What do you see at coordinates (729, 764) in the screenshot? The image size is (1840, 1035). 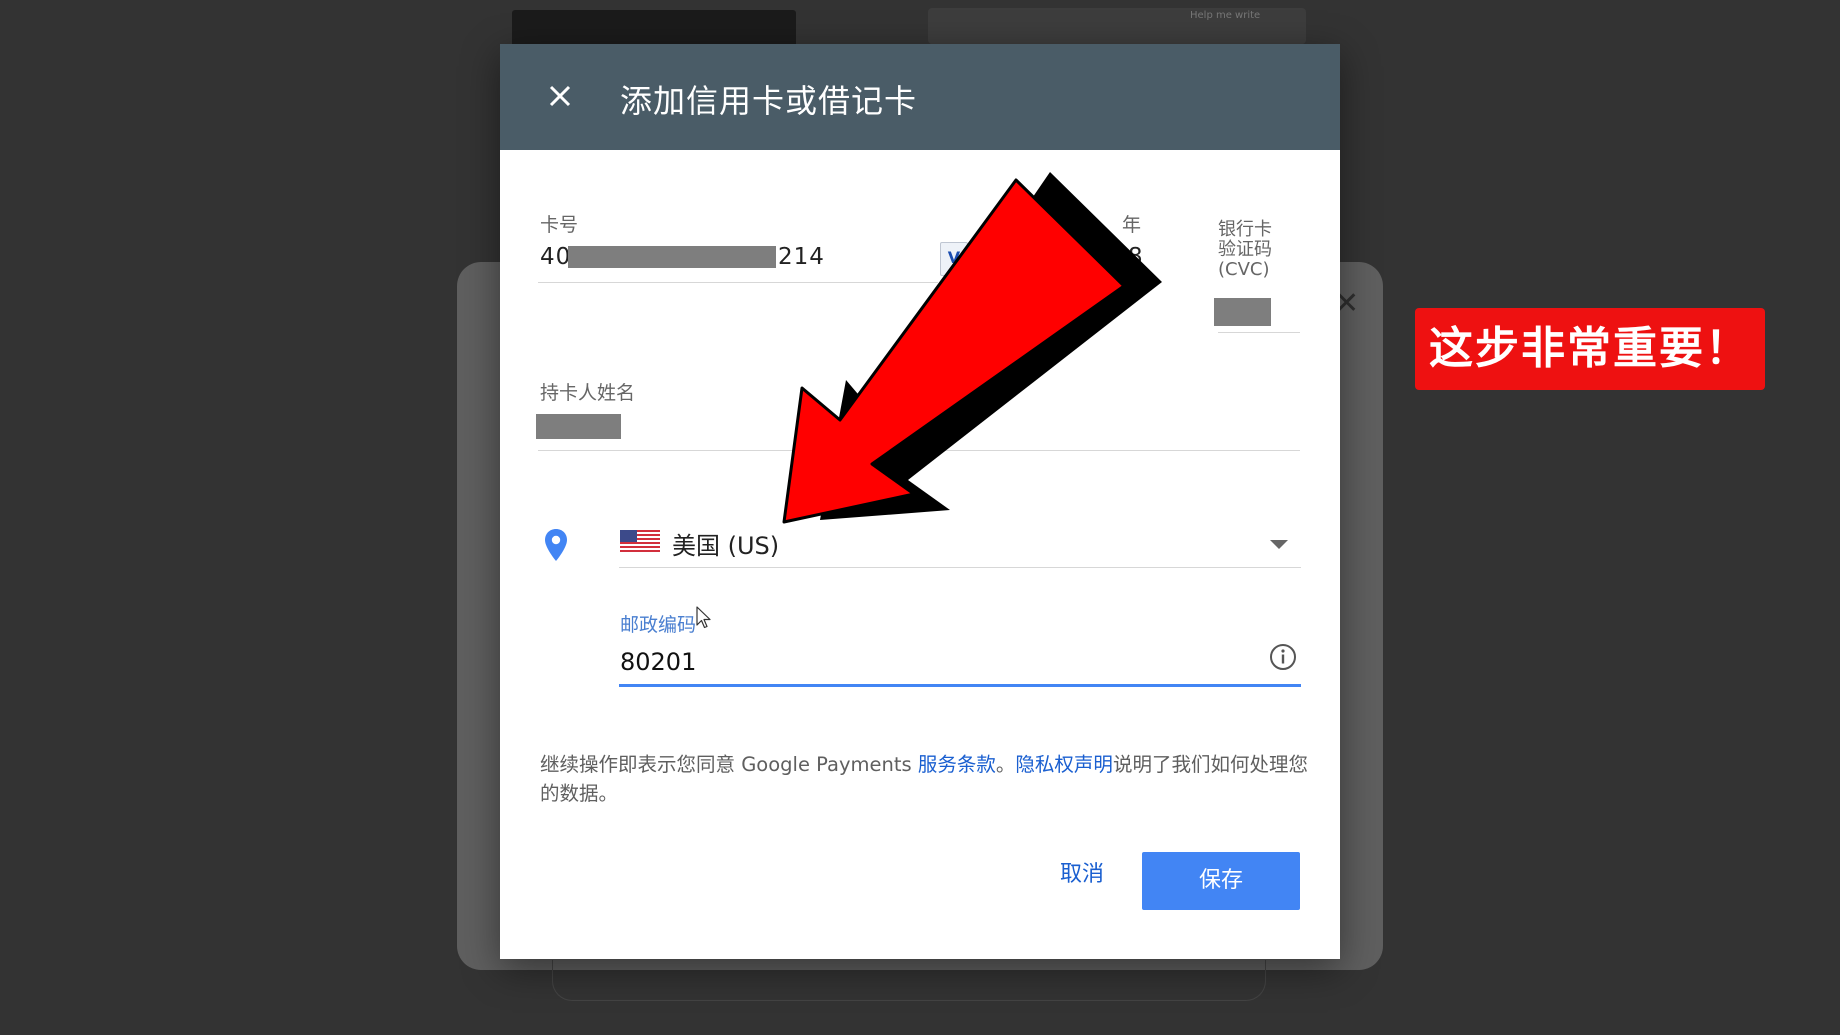 I see `legal-text-before: 继续操作即表示您同意 Google Payments` at bounding box center [729, 764].